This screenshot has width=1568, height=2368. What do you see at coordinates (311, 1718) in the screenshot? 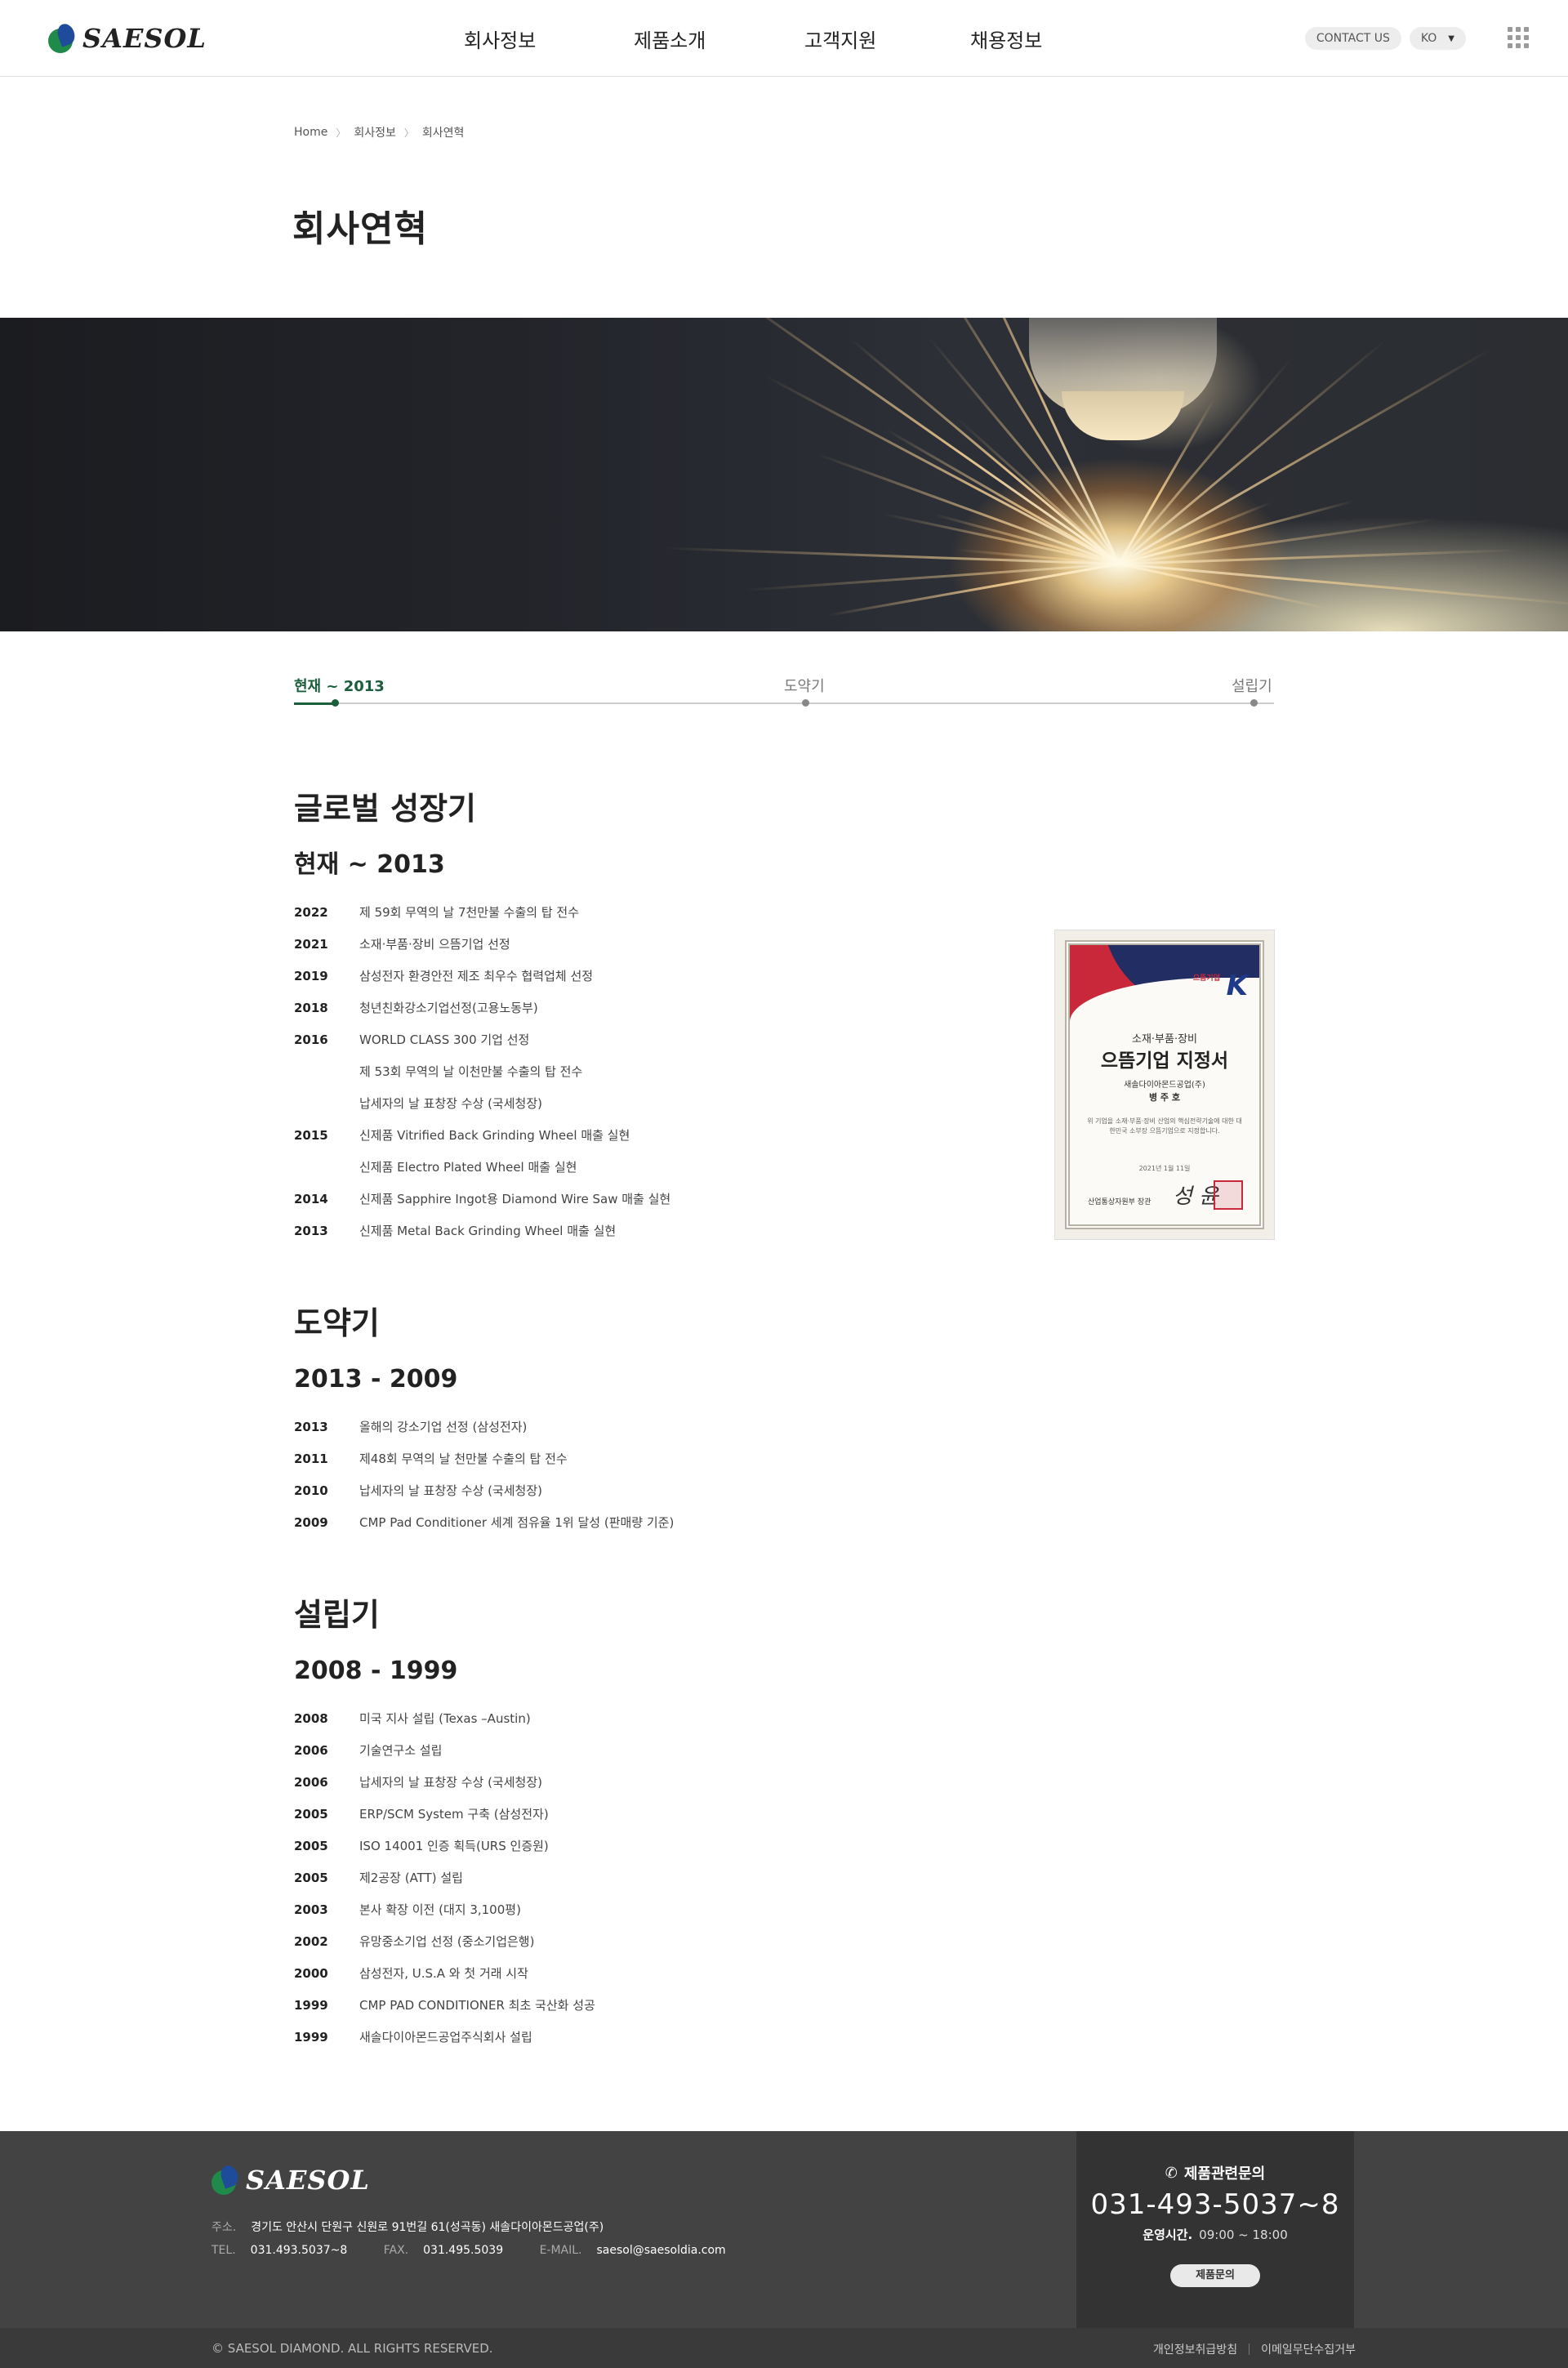
I see `history-year: 2008` at bounding box center [311, 1718].